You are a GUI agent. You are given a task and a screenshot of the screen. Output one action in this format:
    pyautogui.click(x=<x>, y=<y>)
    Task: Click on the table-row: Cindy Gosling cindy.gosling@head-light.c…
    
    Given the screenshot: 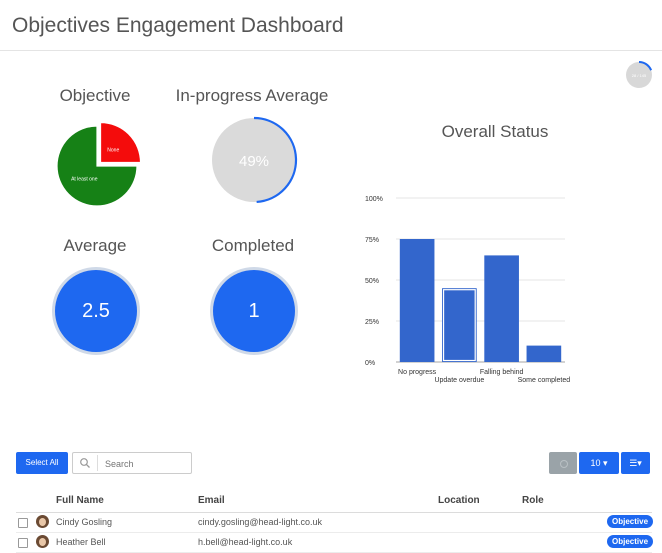 What is the action you would take?
    pyautogui.click(x=335, y=522)
    